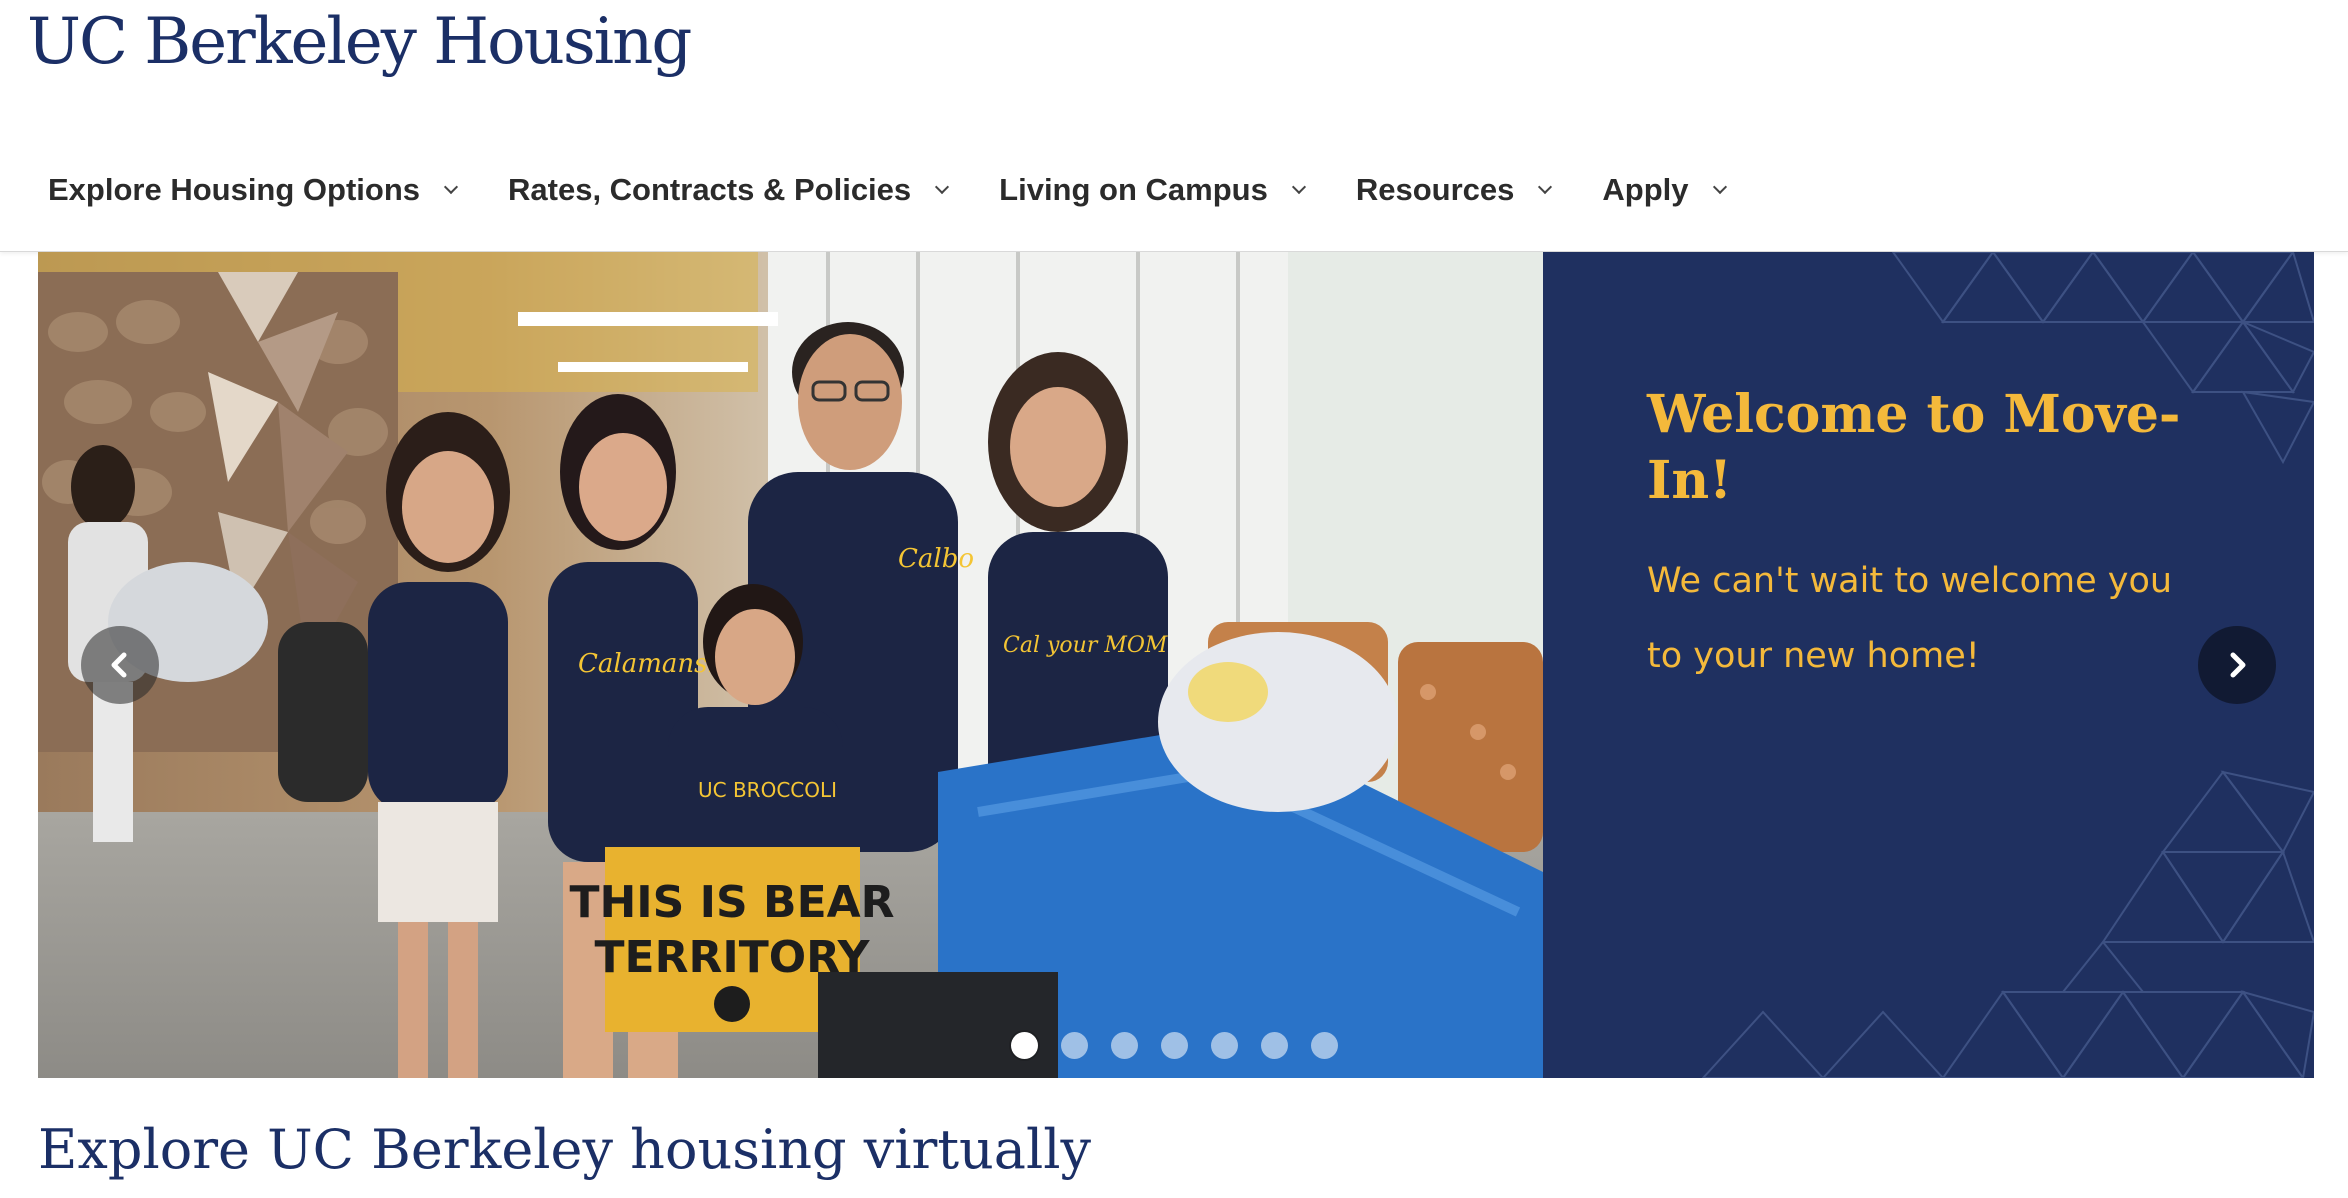 The width and height of the screenshot is (2348, 1198). I want to click on svg-text: Cal your MOM, so click(1085, 645).